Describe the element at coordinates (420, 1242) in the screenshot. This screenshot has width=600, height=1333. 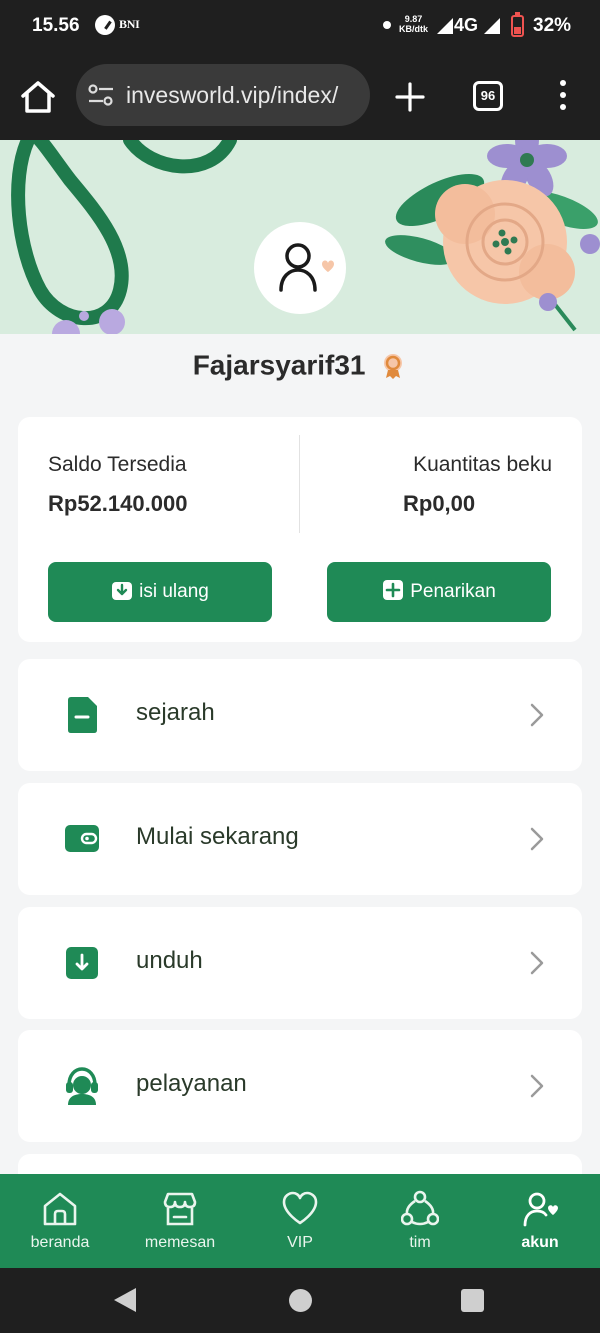
I see `nav-label: tim` at that location.